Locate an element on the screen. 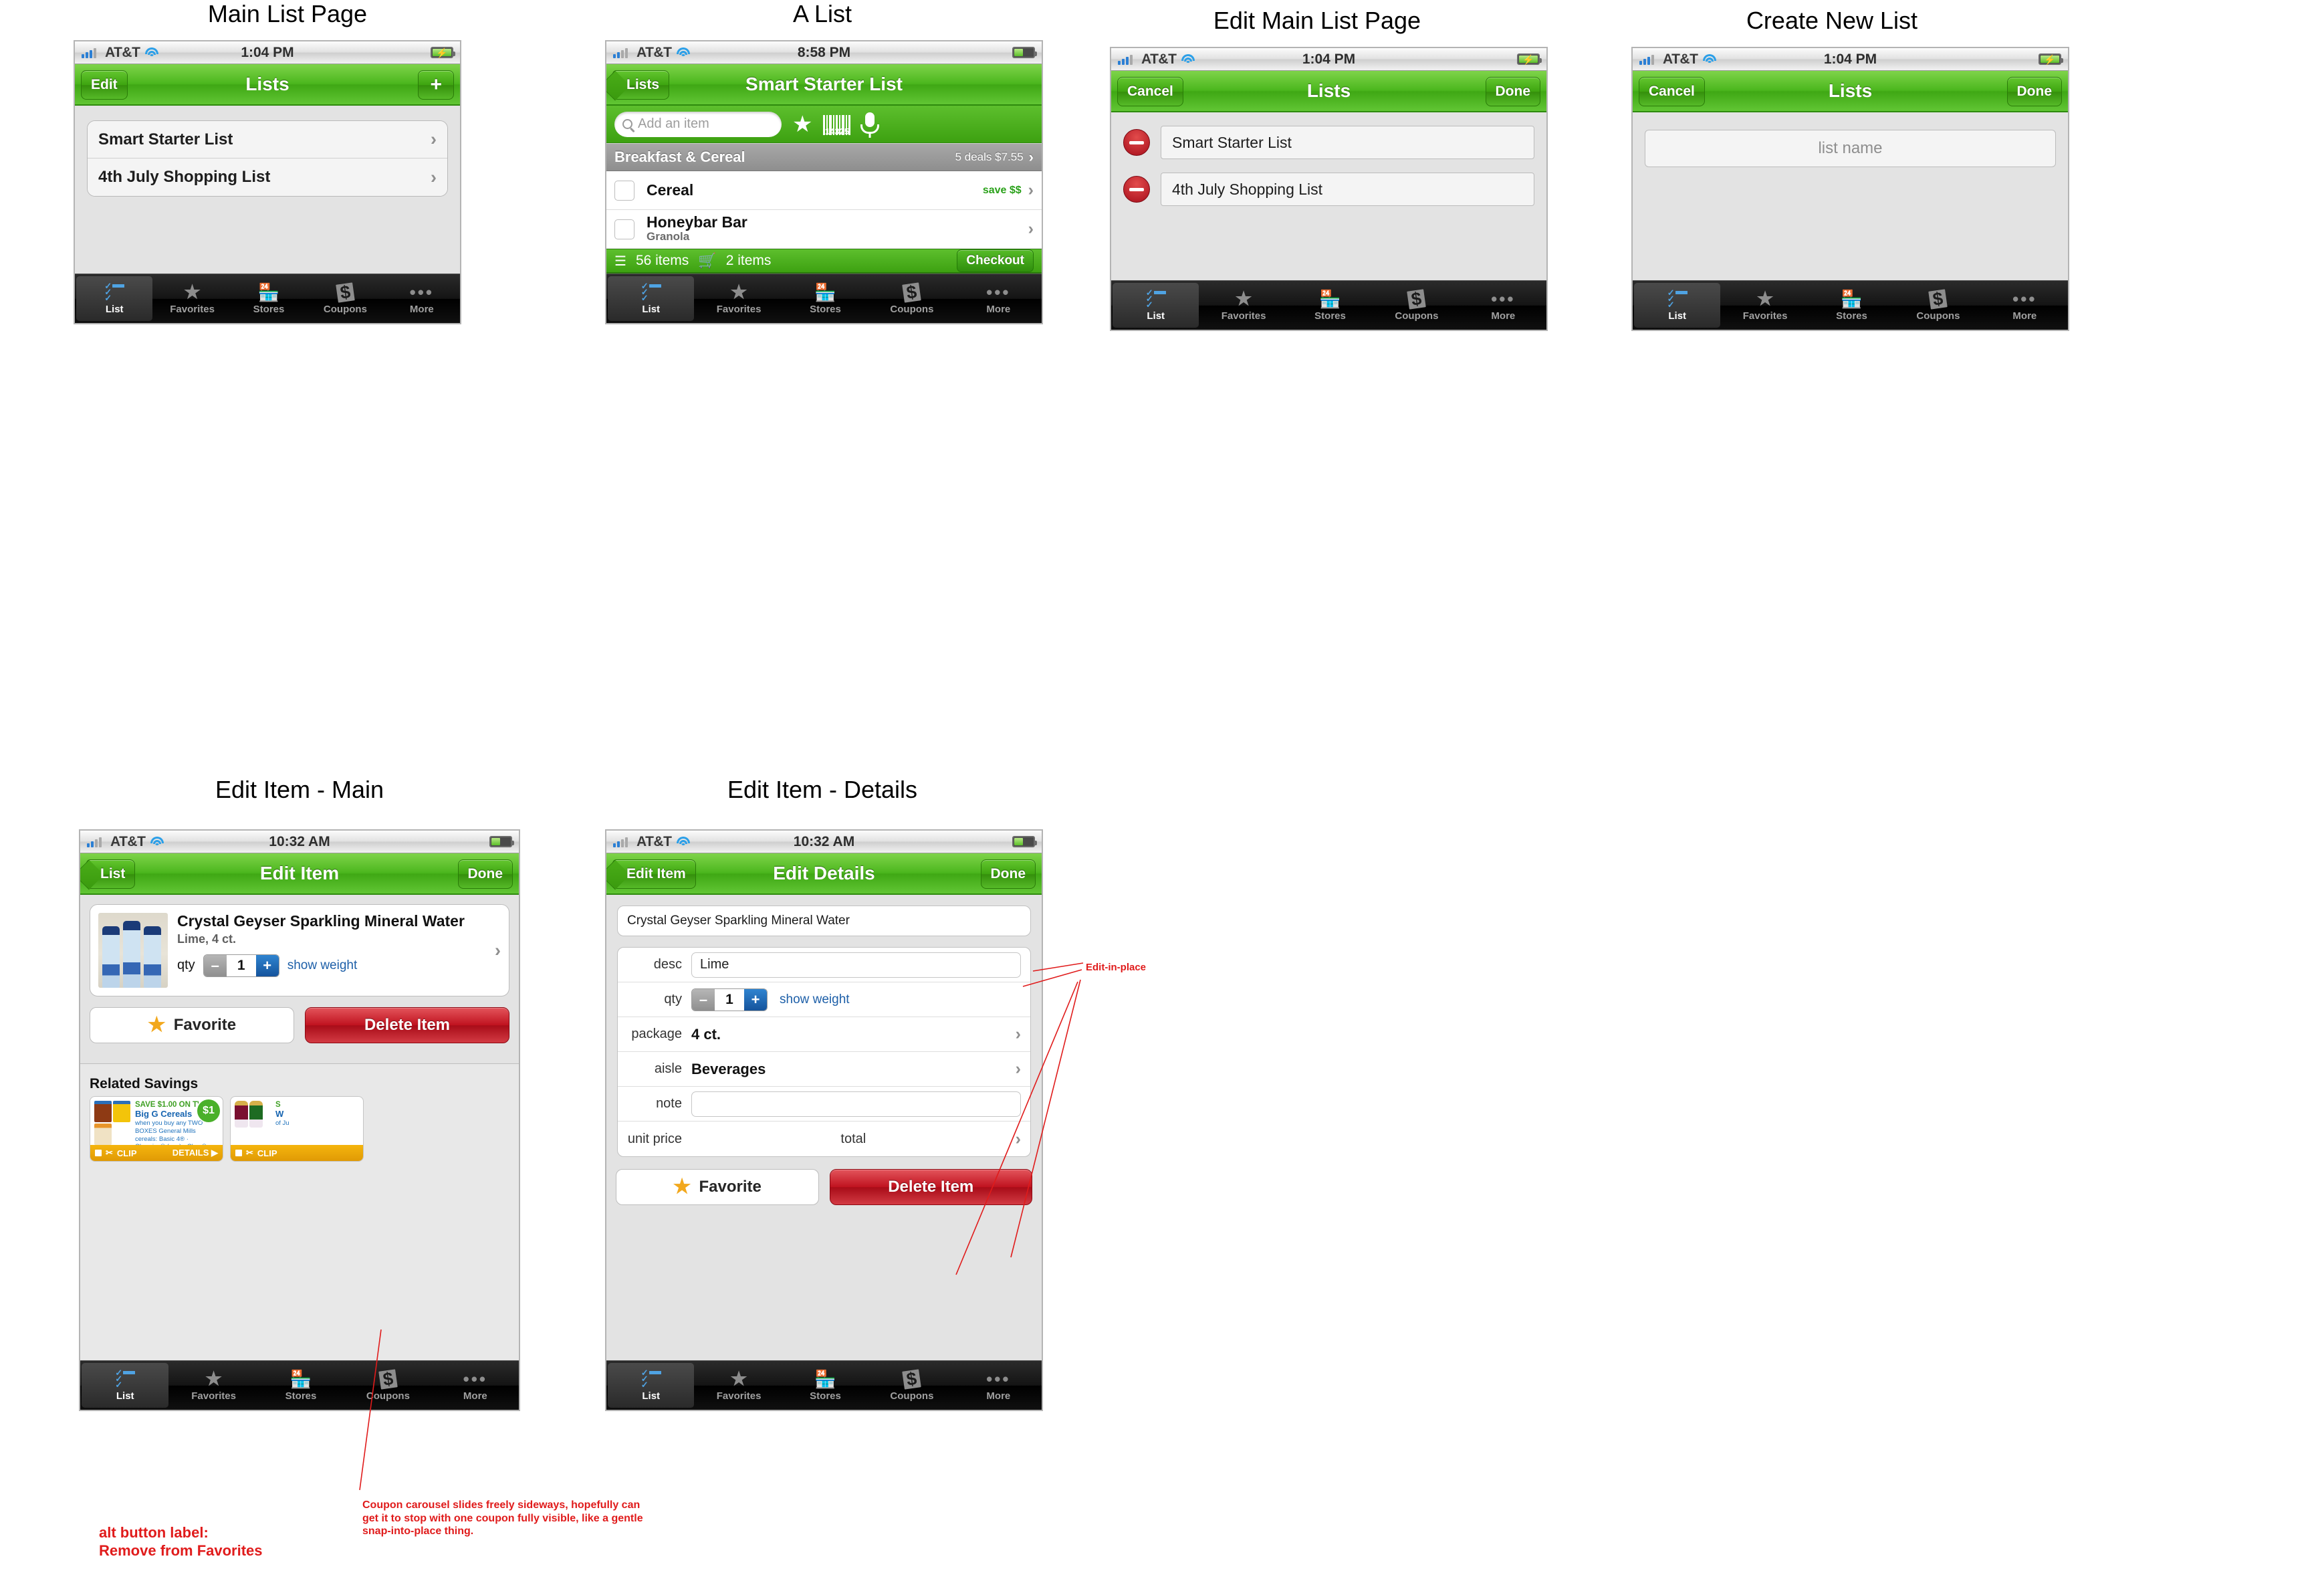 This screenshot has width=2324, height=1591. list-row-item: Honeybar Bar Granola › is located at coordinates (824, 229).